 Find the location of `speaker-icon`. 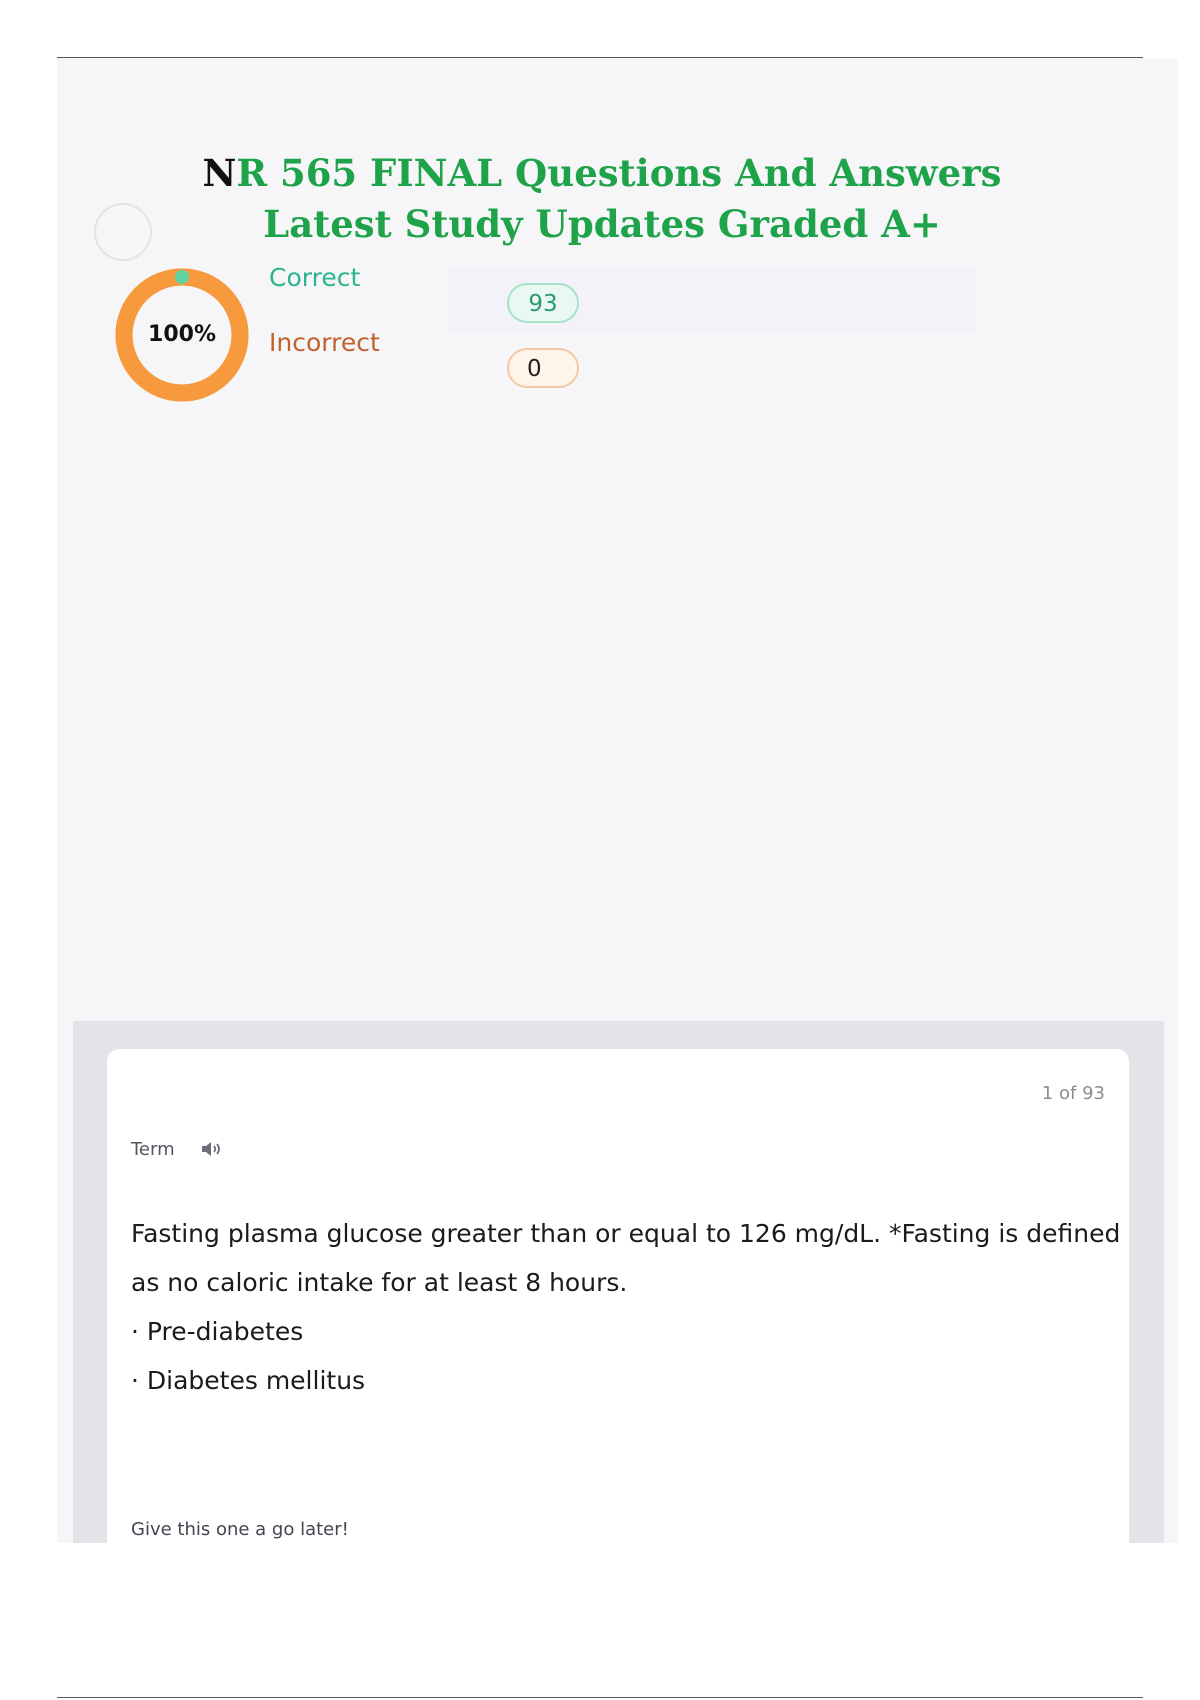

speaker-icon is located at coordinates (211, 1149).